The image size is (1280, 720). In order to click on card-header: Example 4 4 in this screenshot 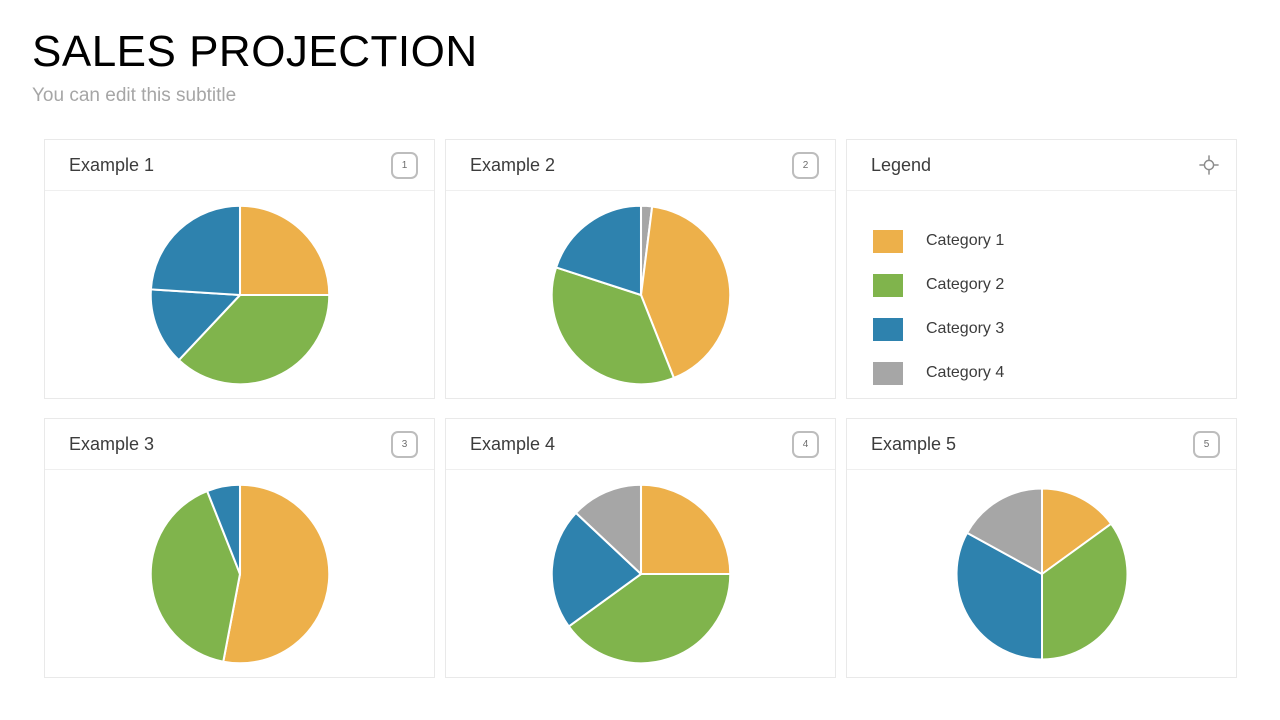, I will do `click(640, 444)`.